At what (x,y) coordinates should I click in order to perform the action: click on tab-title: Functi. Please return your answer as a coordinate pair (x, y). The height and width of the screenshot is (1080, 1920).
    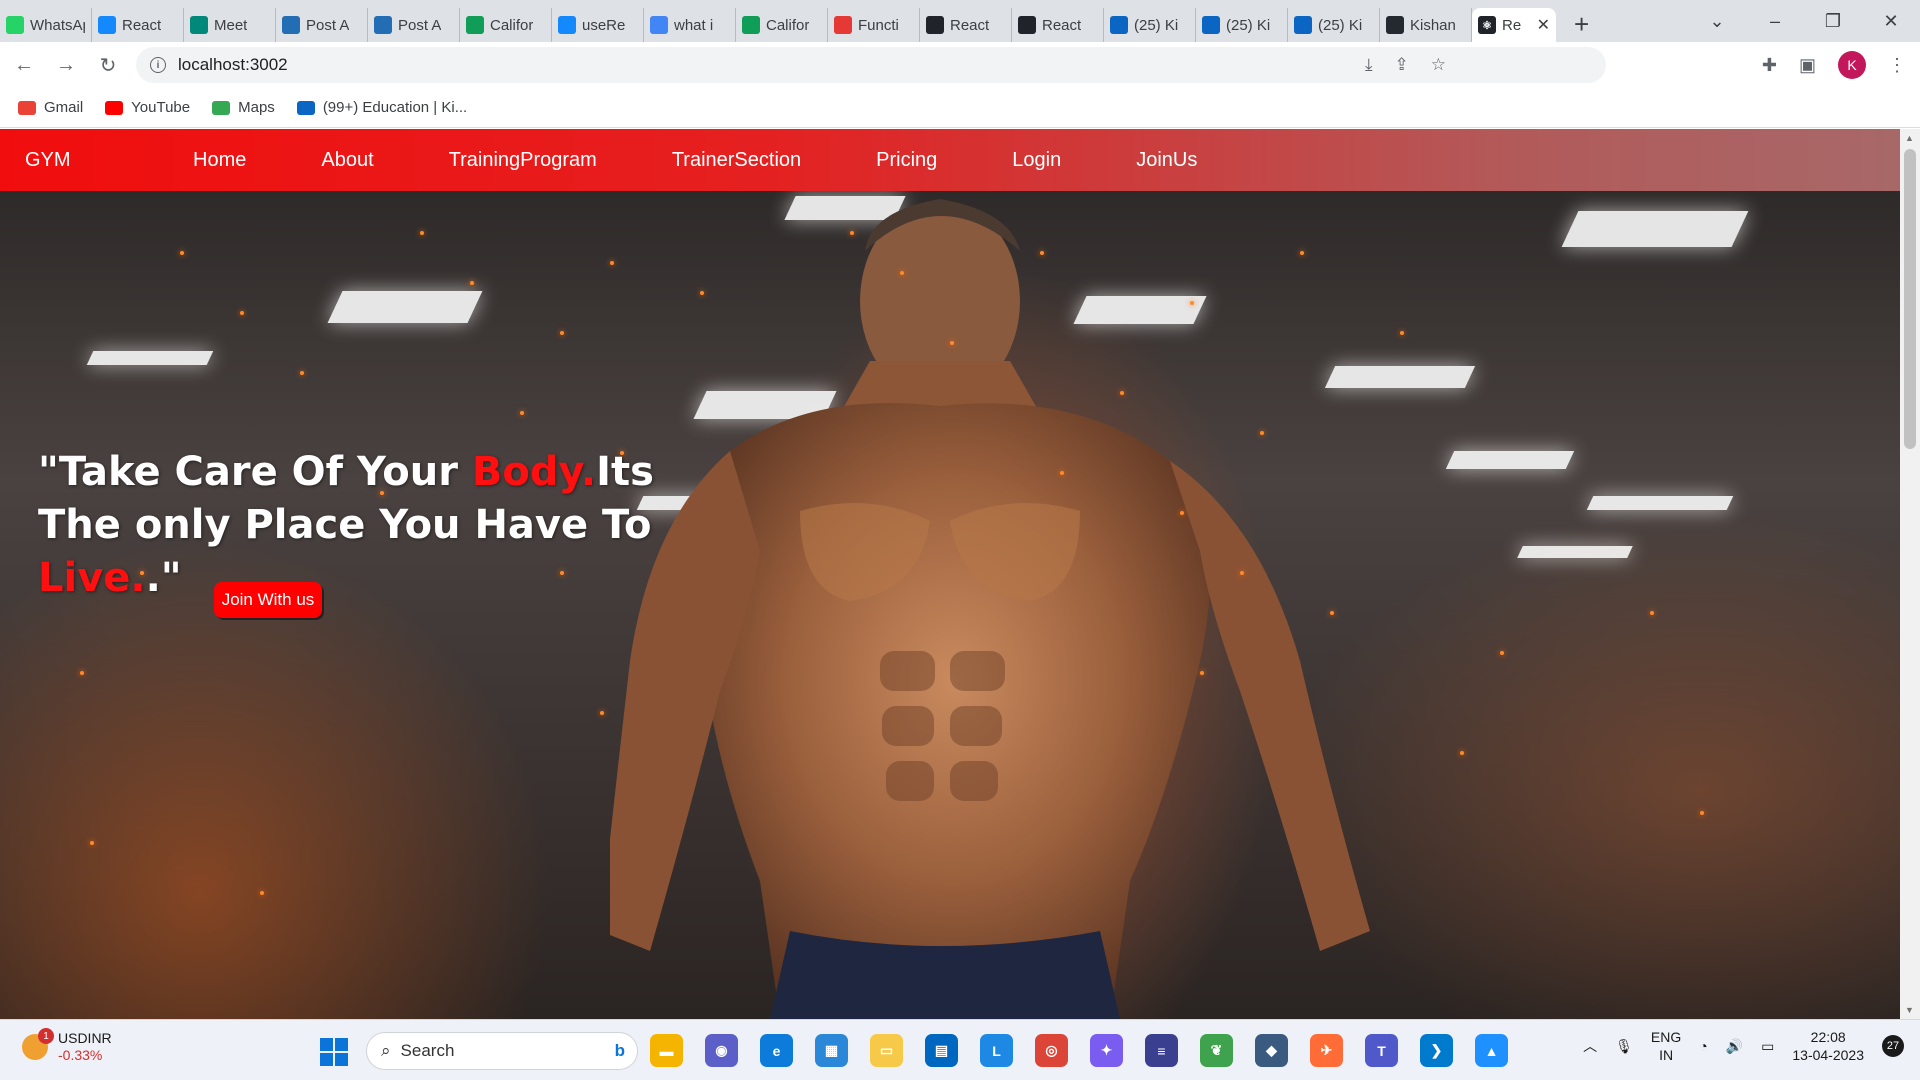
    Looking at the image, I should click on (878, 25).